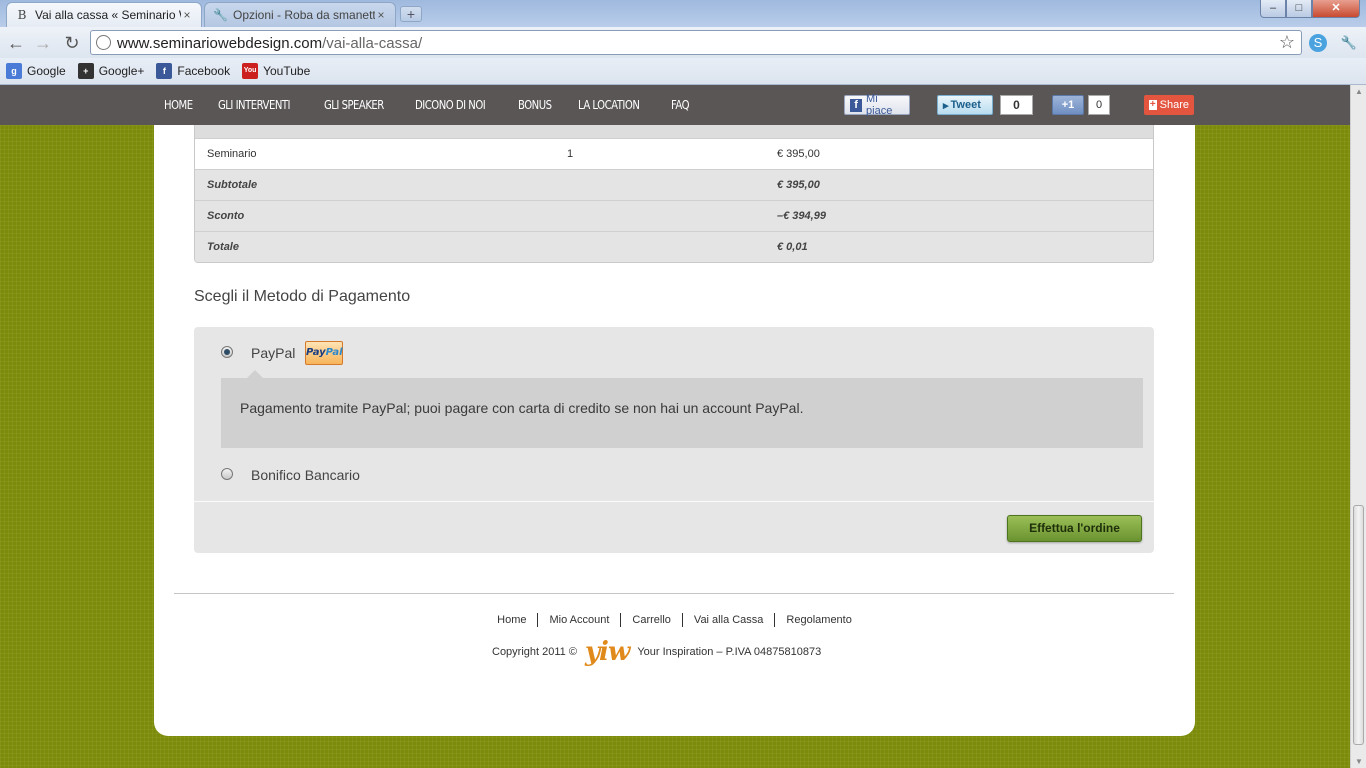  What do you see at coordinates (227, 352) in the screenshot?
I see `paypal-radio` at bounding box center [227, 352].